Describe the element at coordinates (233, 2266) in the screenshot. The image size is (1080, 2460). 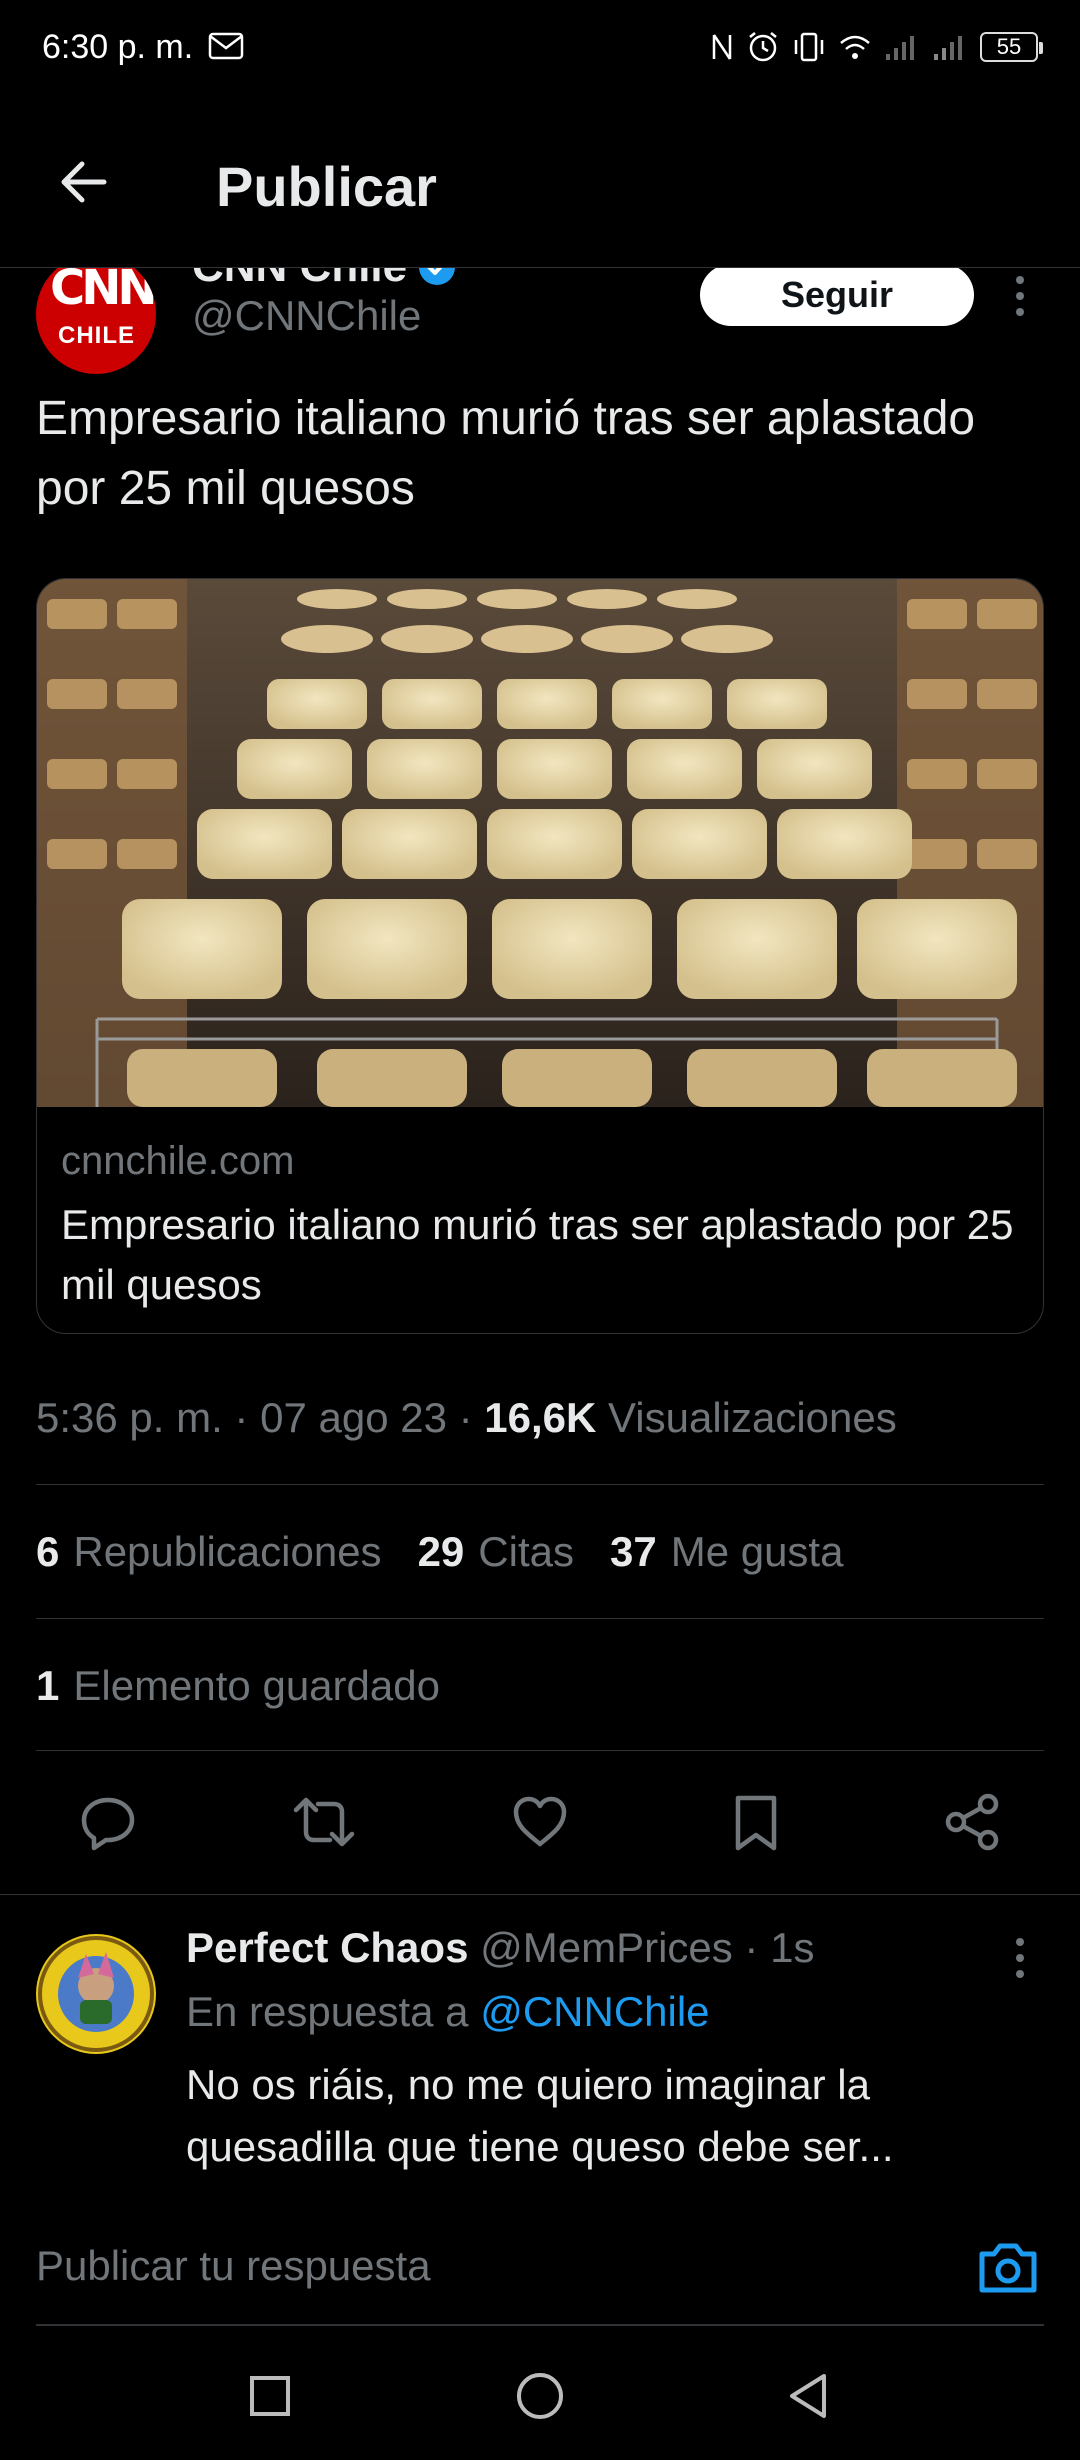
I see `reply-input: Publicar tu respuesta` at that location.